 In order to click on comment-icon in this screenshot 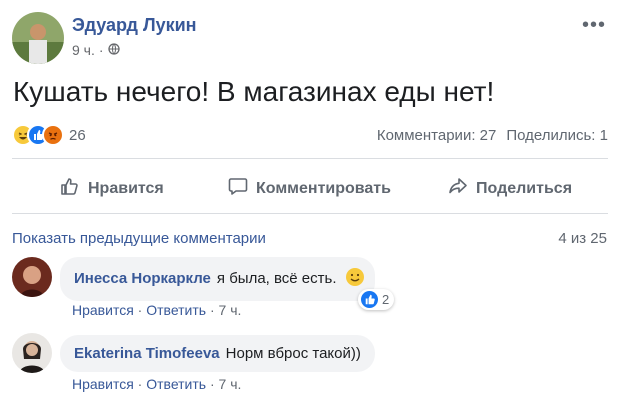, I will do `click(238, 188)`.